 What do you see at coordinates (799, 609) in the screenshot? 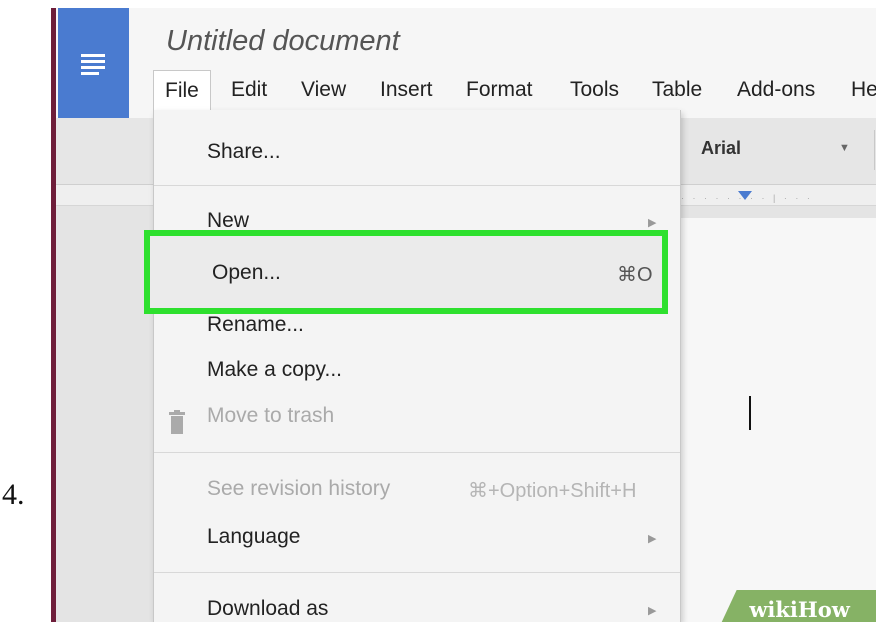
I see `watermark-text: wikiHow` at bounding box center [799, 609].